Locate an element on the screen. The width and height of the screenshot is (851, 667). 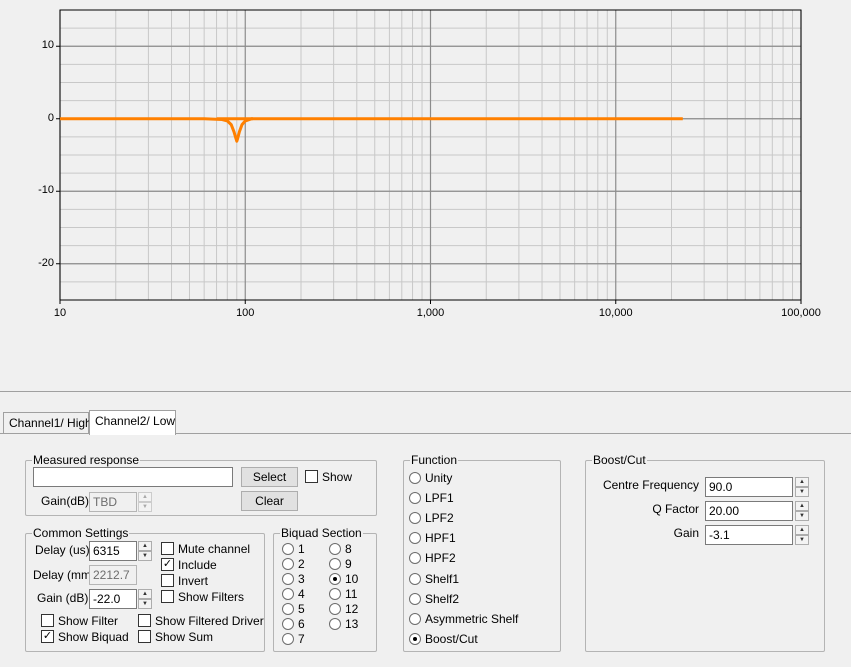
invert-box is located at coordinates (167, 580).